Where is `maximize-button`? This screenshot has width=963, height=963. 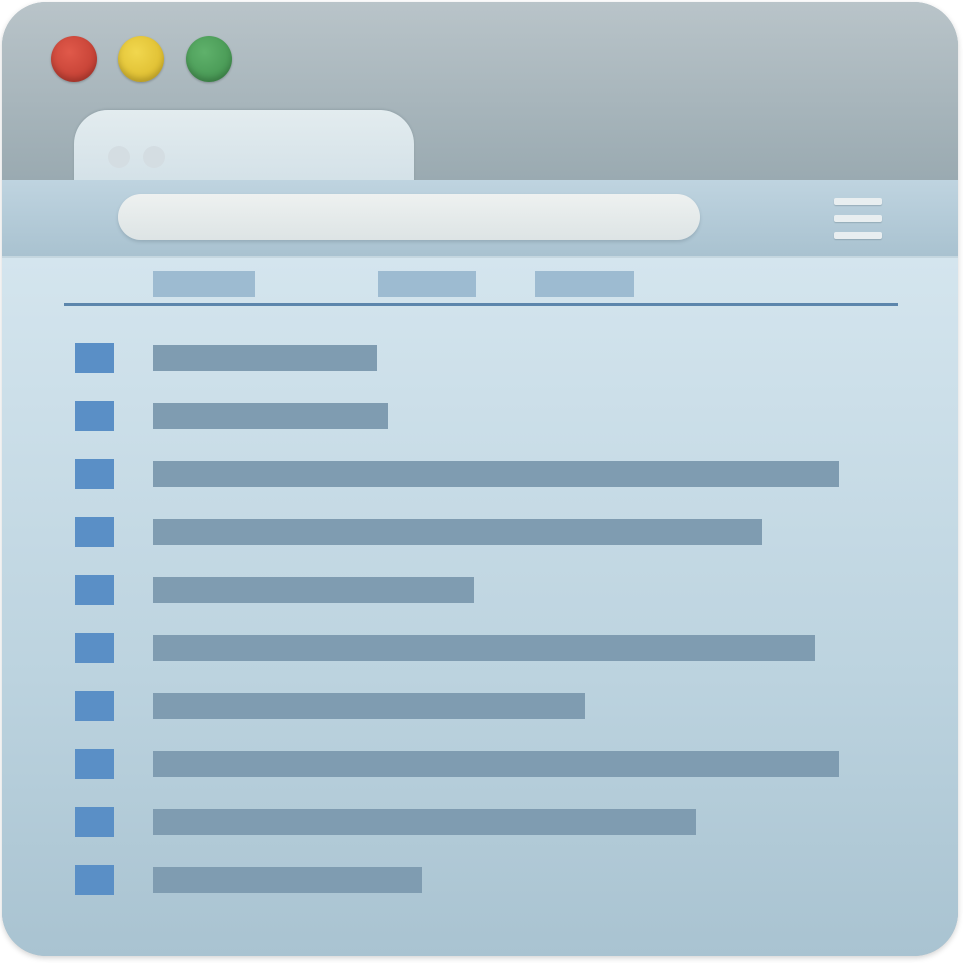
maximize-button is located at coordinates (209, 59).